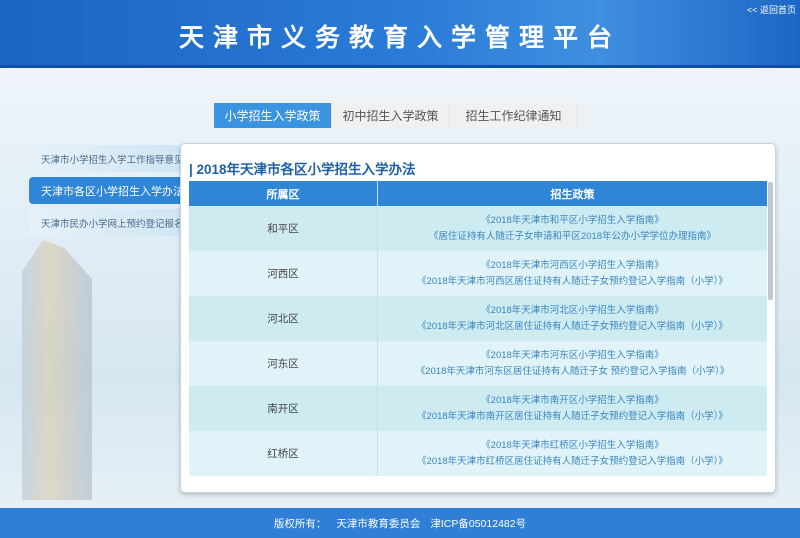 This screenshot has width=800, height=538. What do you see at coordinates (109, 190) in the screenshot?
I see `sidebar-item-district-methods: 天津市各区小学招生入学办法` at bounding box center [109, 190].